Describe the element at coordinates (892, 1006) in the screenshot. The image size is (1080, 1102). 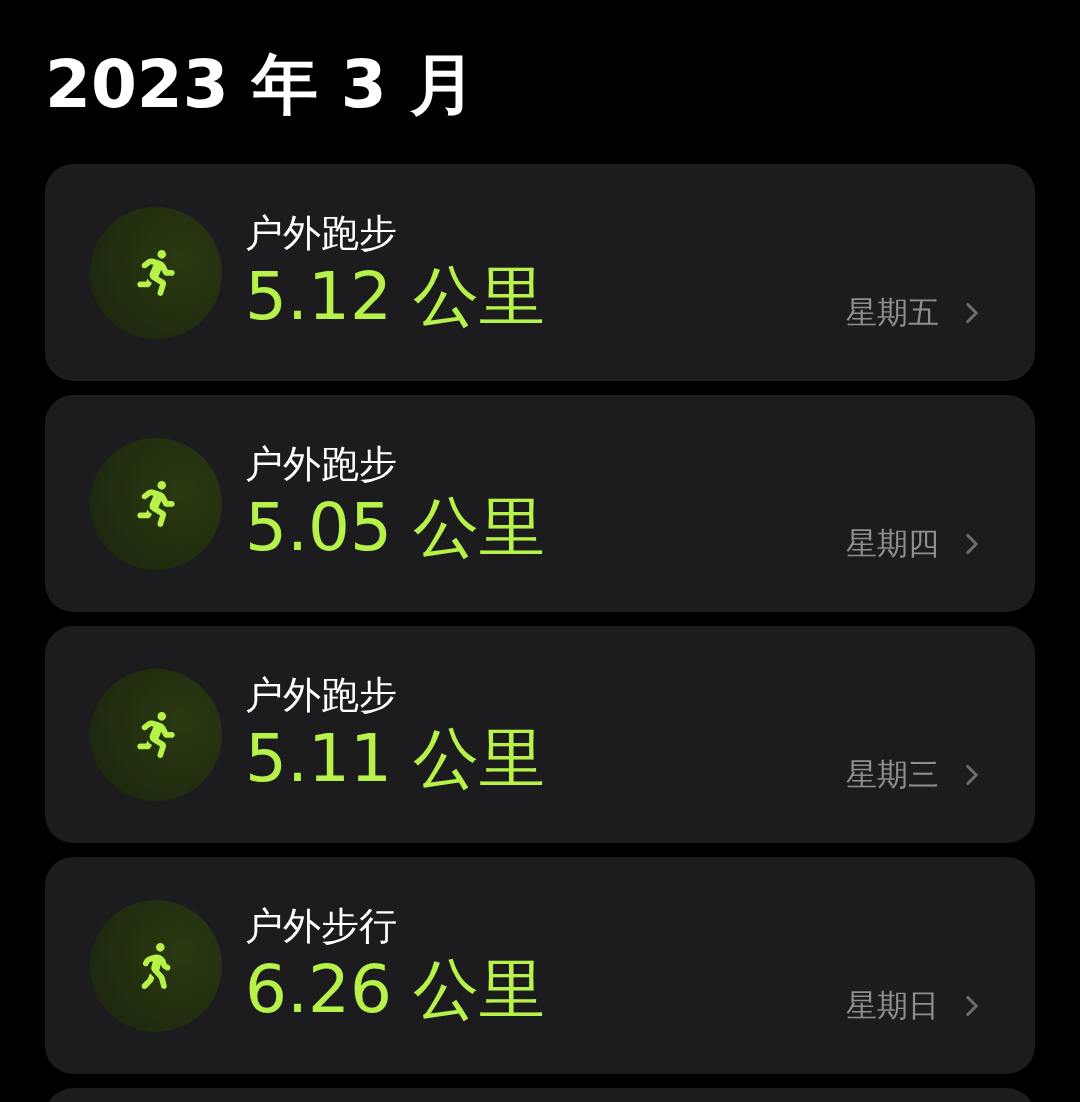
I see `weekday-label: 星期日` at that location.